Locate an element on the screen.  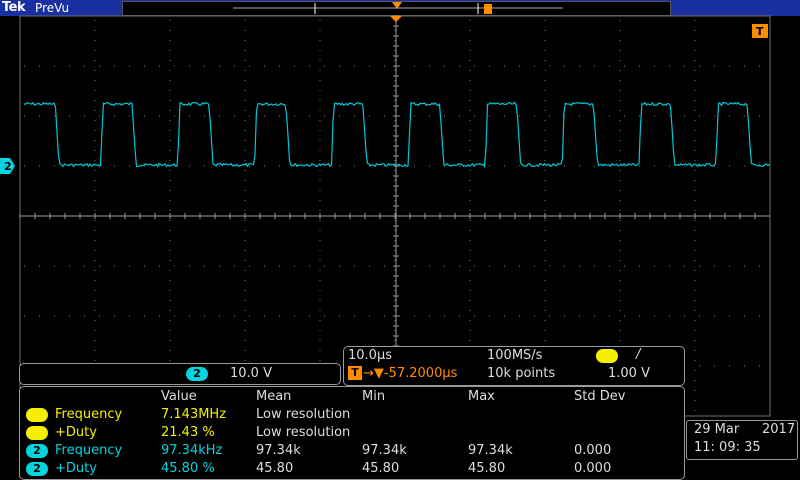
trigger-source-badge: 1 is located at coordinates (607, 356).